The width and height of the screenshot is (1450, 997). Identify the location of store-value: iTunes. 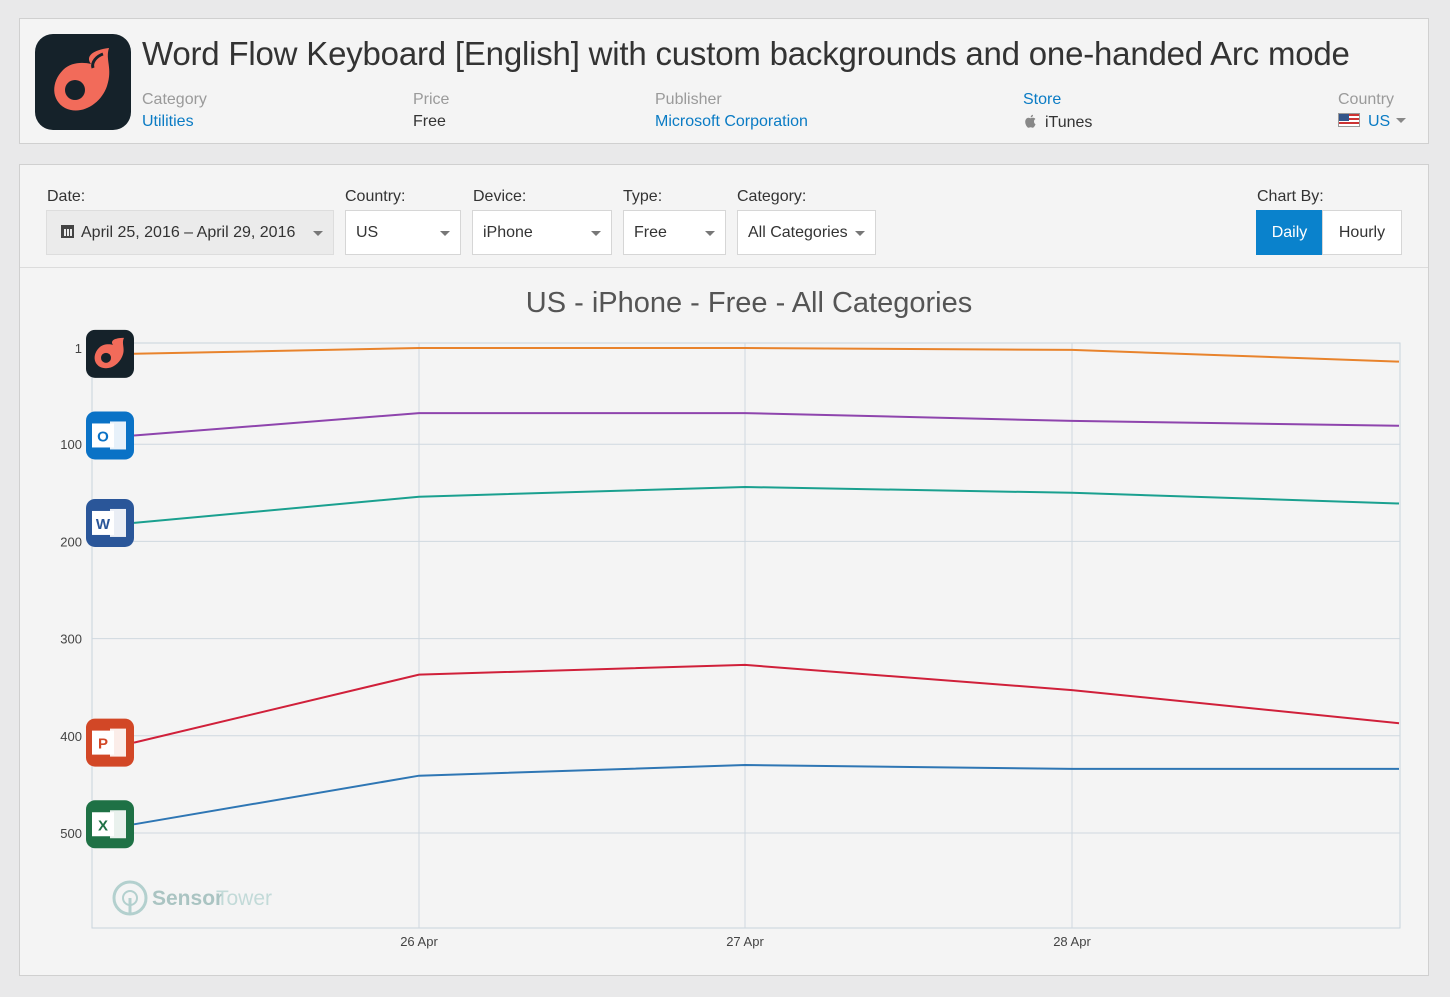
(1069, 122).